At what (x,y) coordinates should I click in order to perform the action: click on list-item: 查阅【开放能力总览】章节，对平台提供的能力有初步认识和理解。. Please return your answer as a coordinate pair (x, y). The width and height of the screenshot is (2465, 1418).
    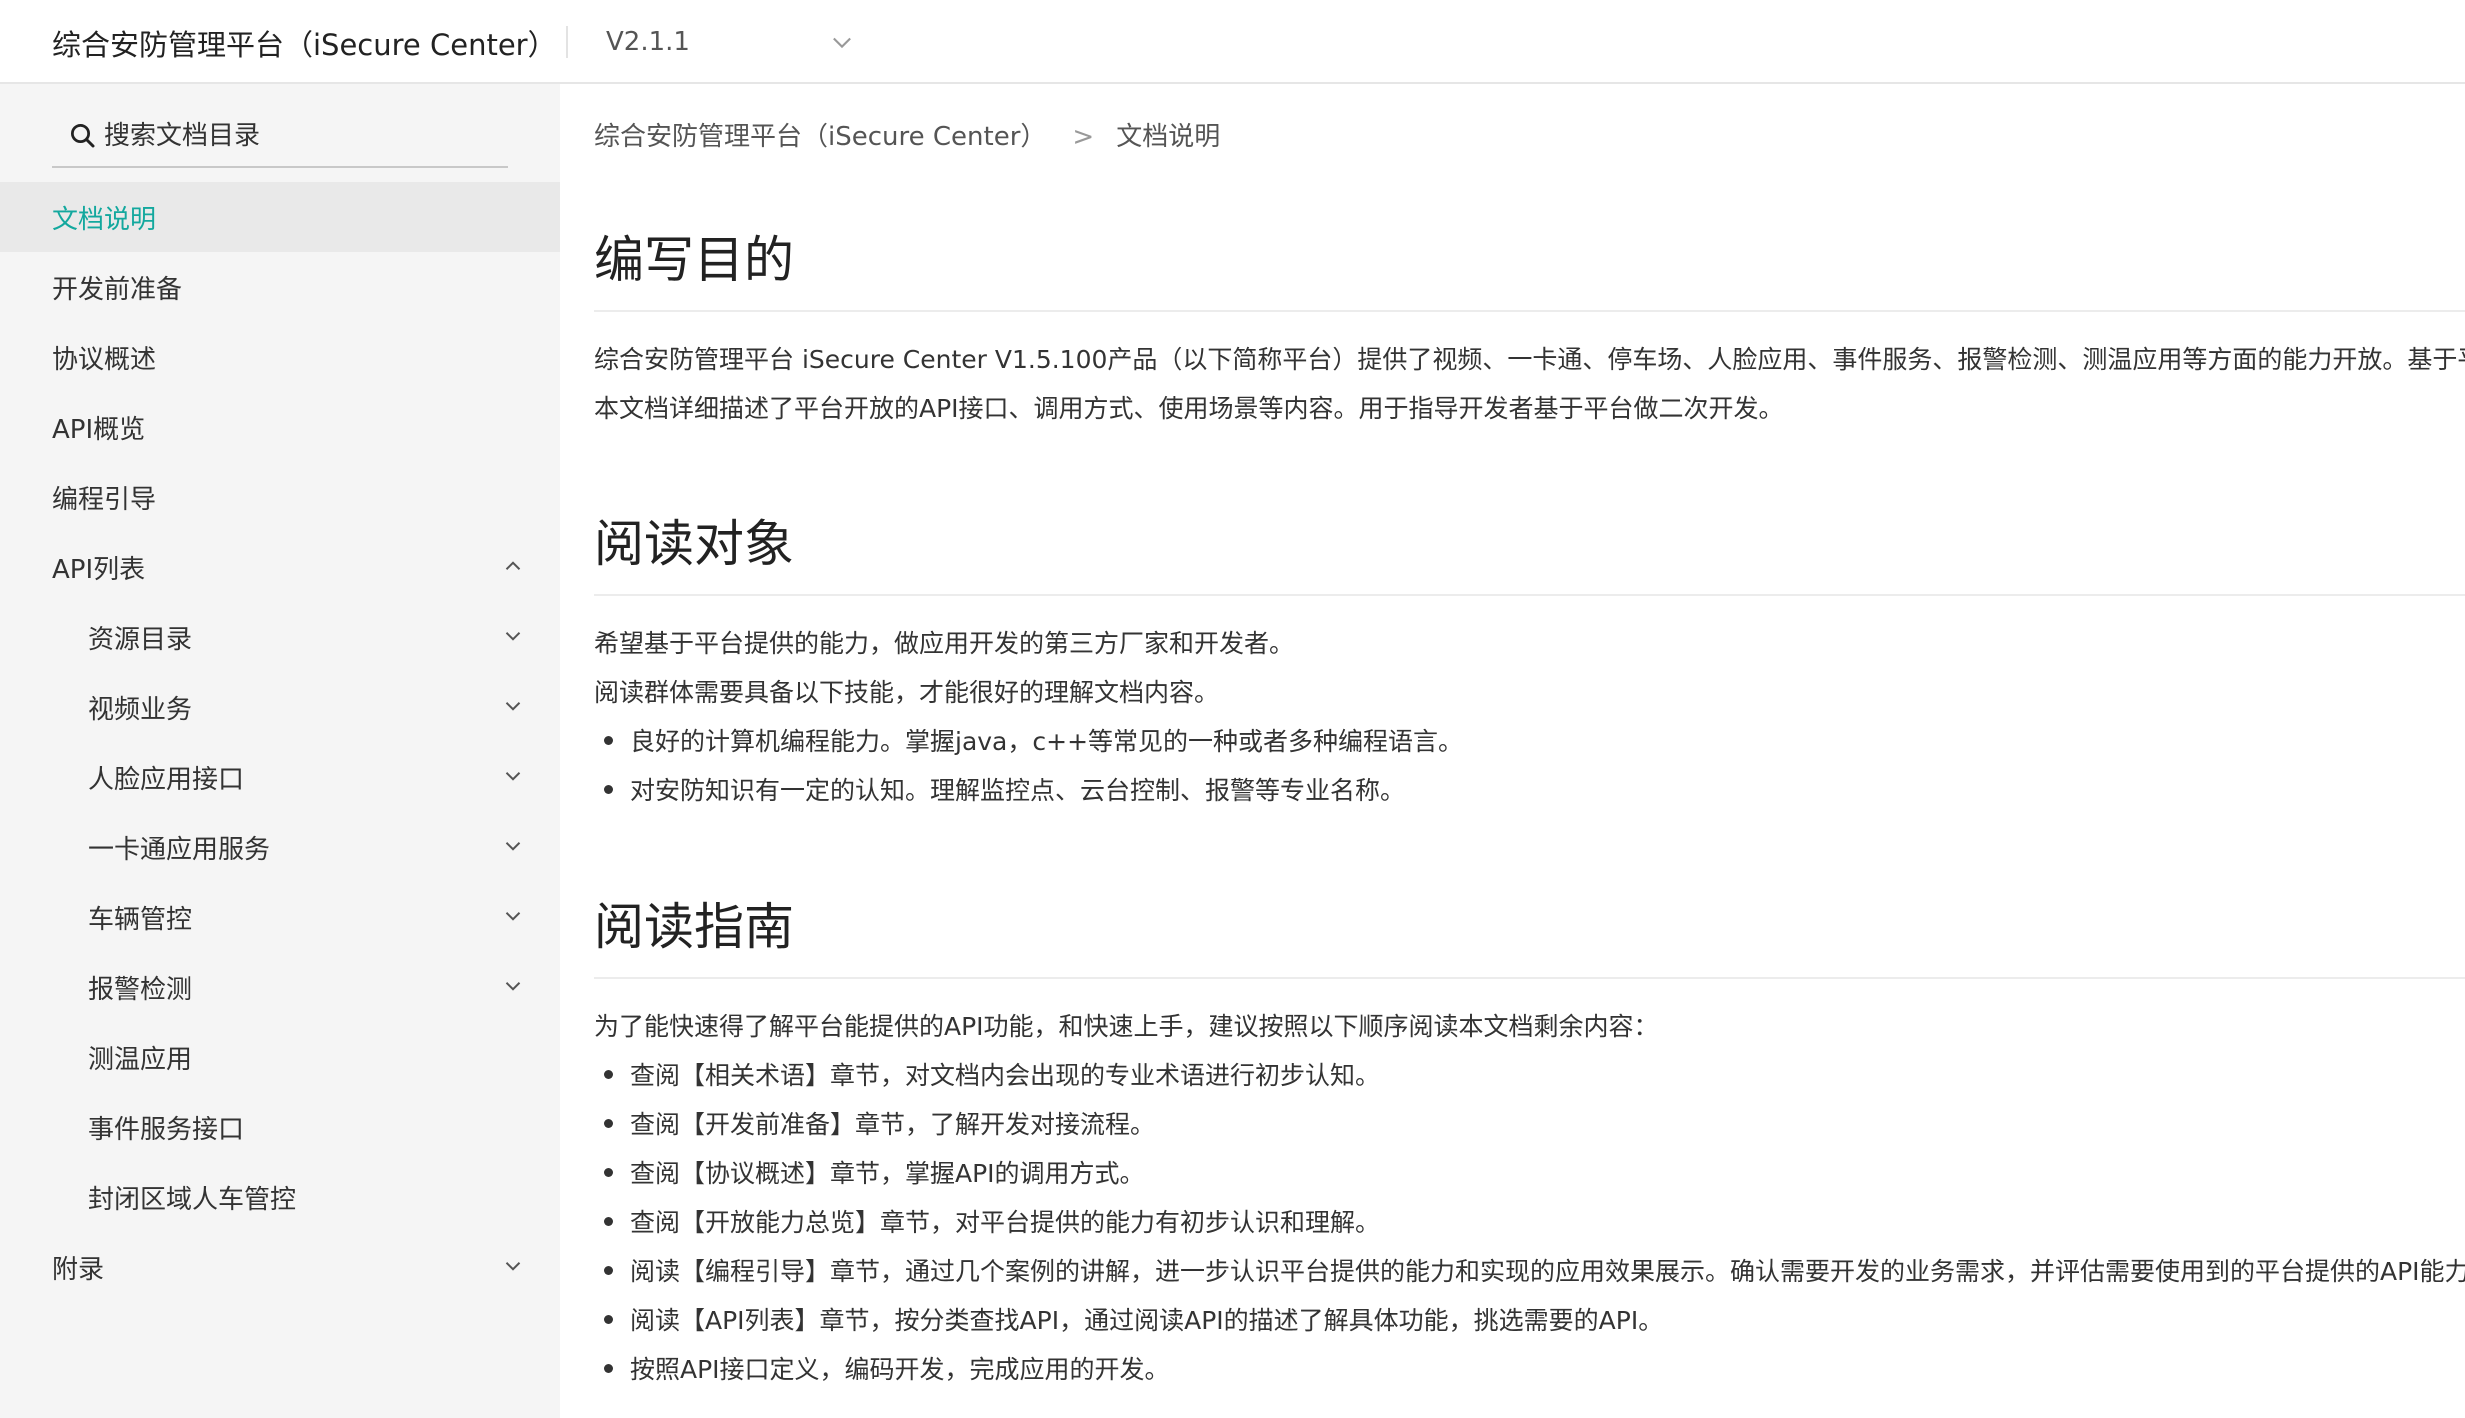
    Looking at the image, I should click on (987, 1221).